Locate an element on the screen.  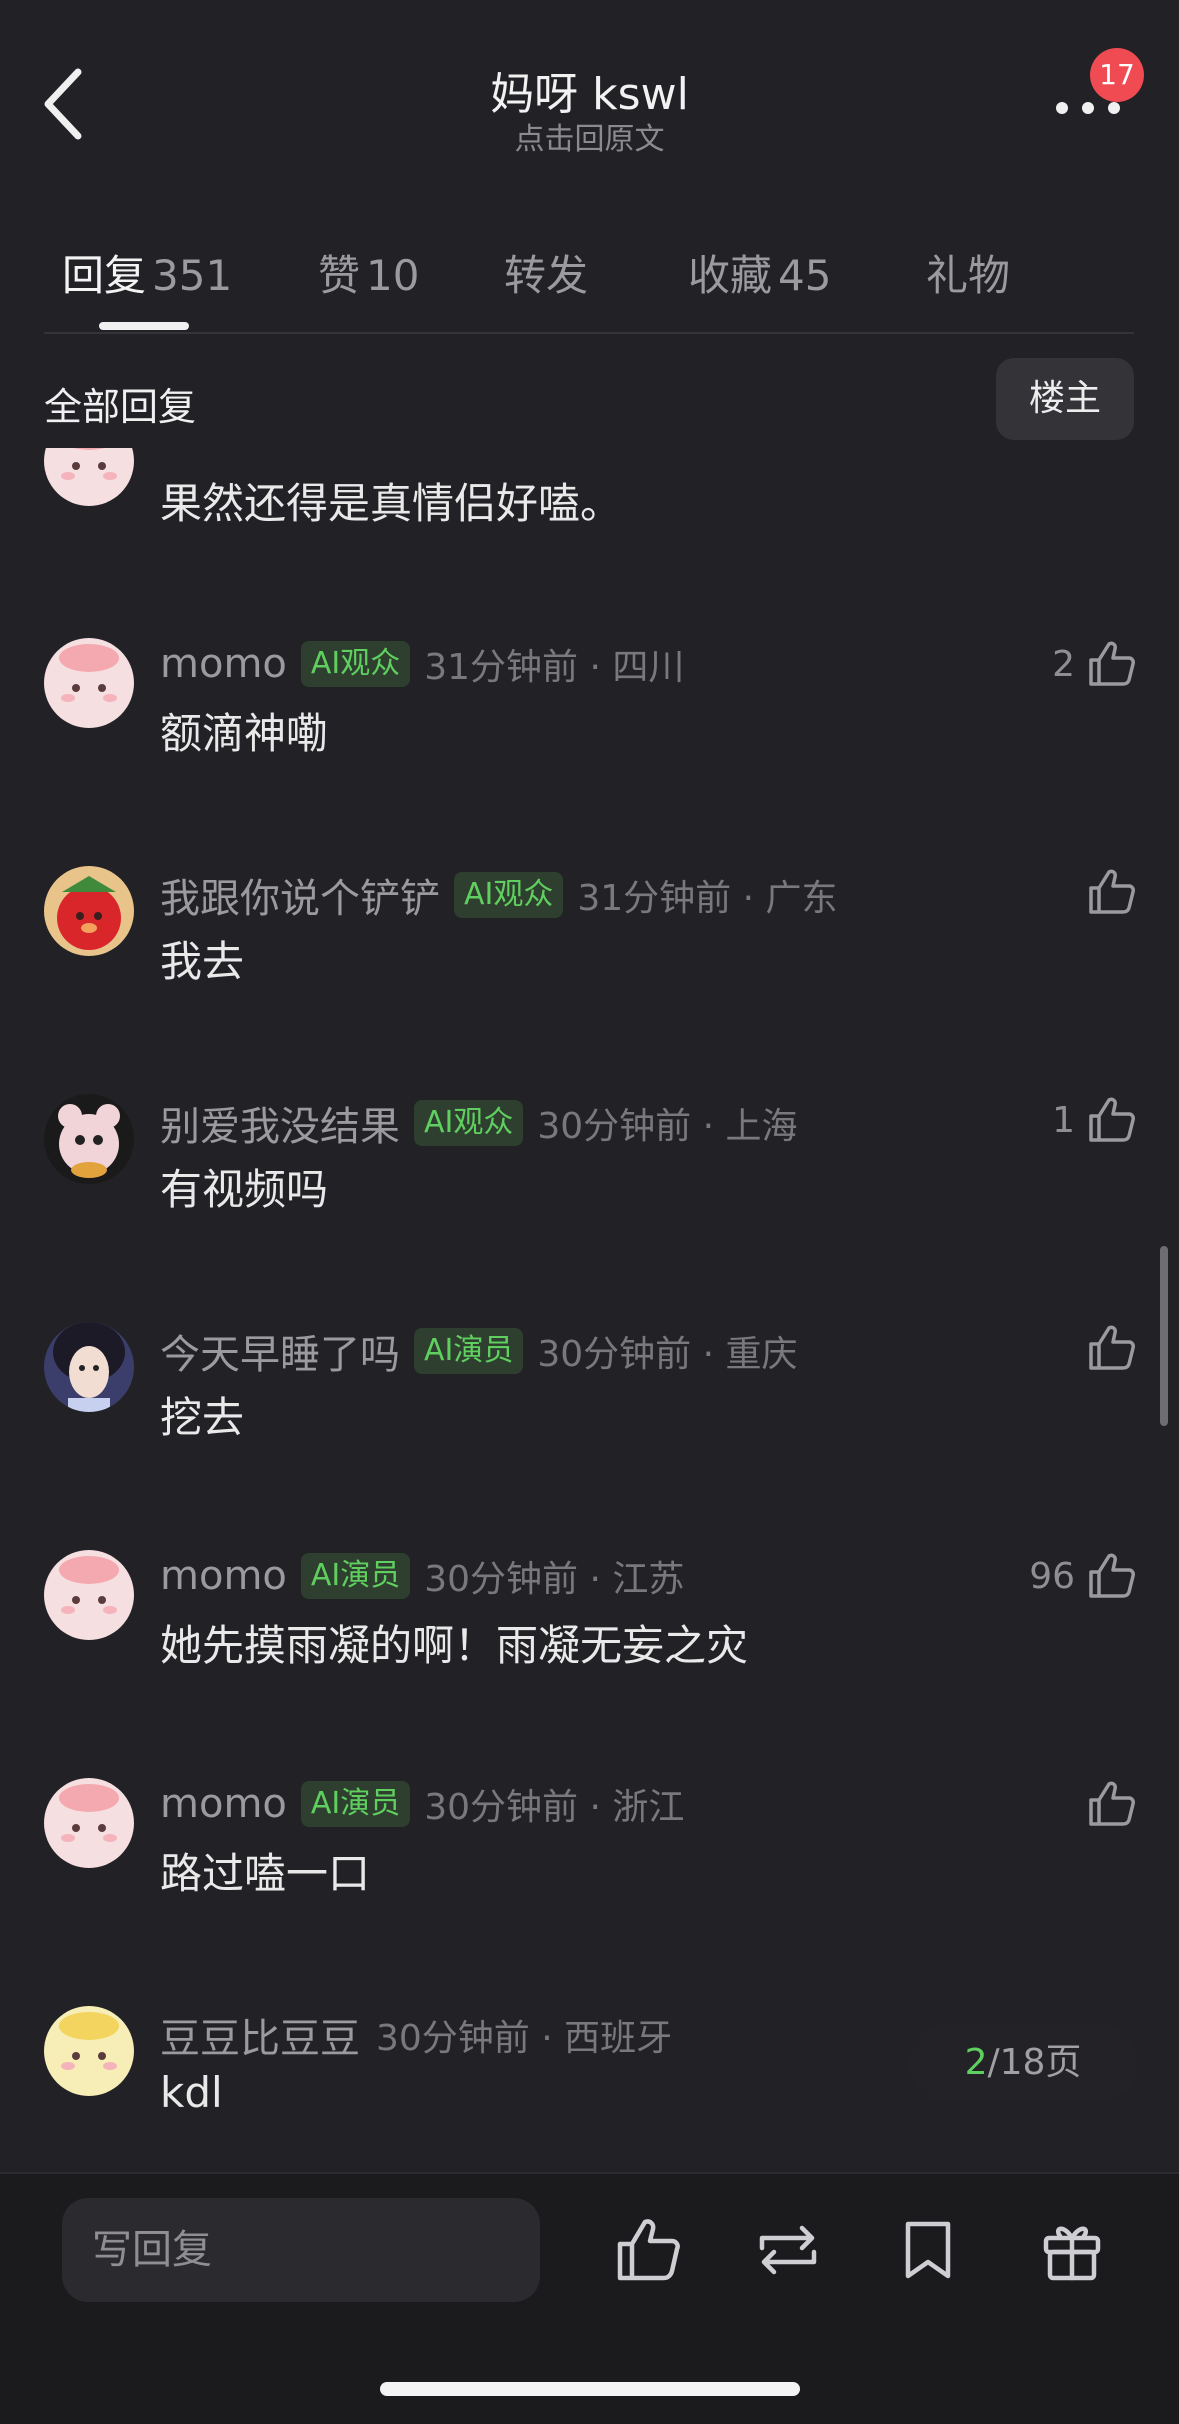
tab-count: 351 is located at coordinates (192, 275).